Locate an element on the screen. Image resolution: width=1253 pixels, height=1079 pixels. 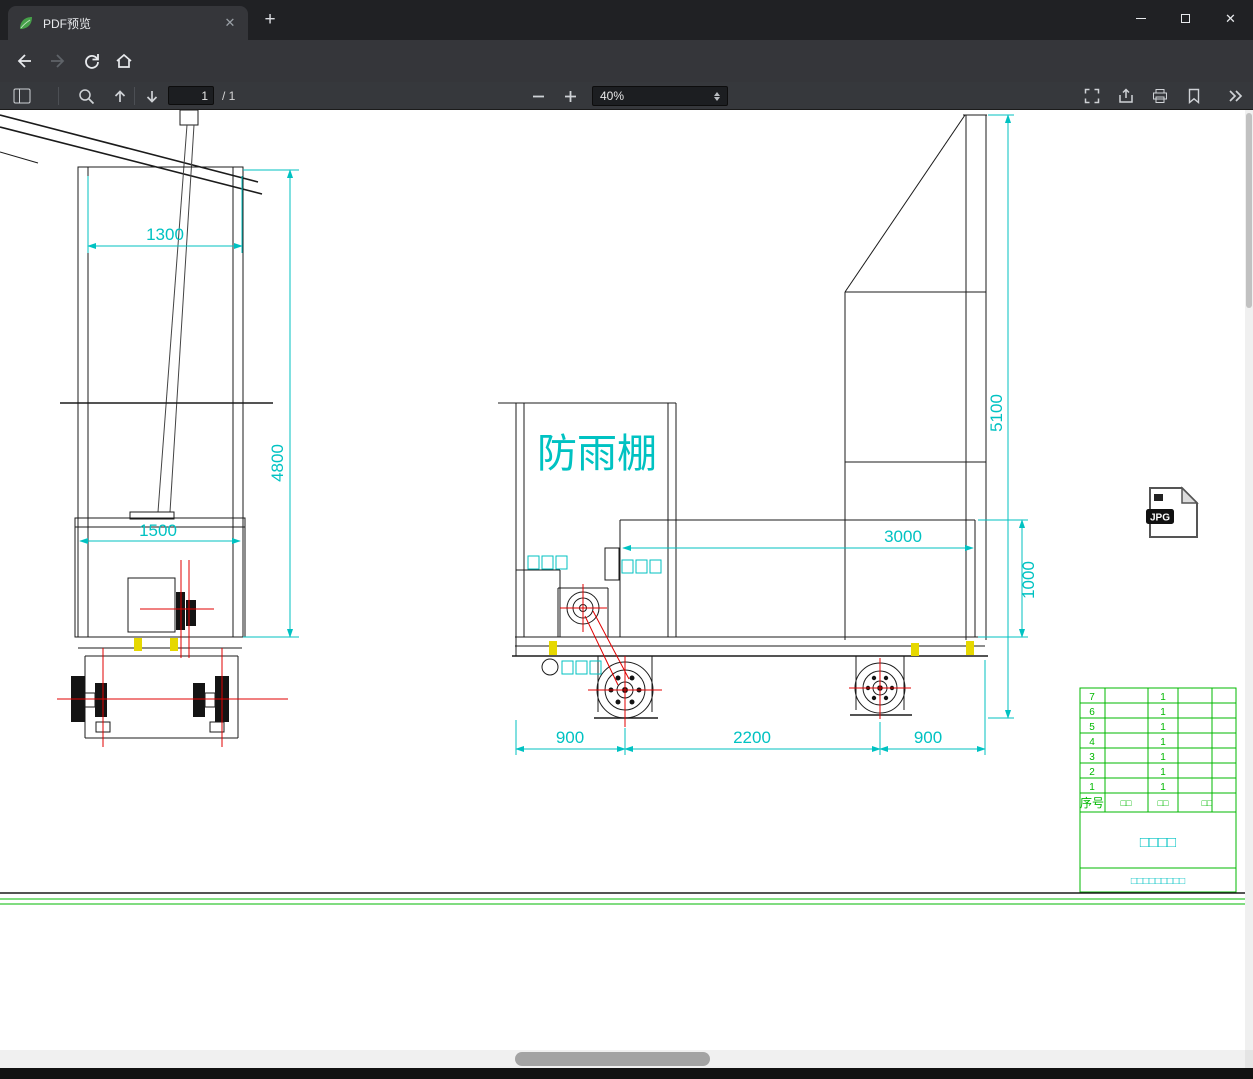
back-button is located at coordinates (24, 61).